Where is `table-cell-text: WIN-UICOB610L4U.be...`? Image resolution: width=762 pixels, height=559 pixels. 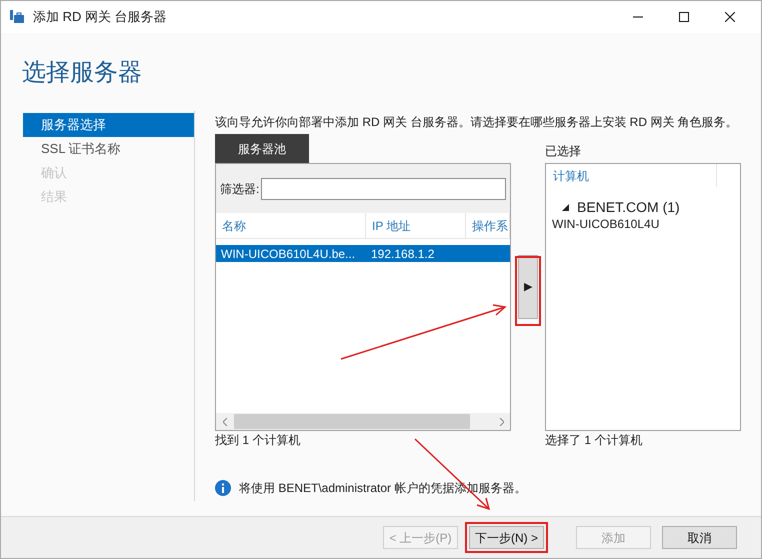 table-cell-text: WIN-UICOB610L4U.be... is located at coordinates (288, 254).